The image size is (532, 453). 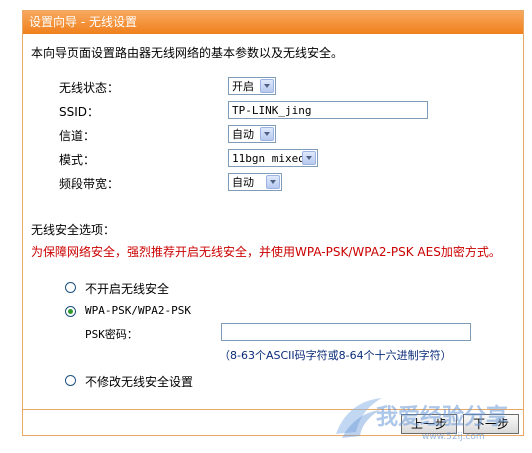 I want to click on ssid-label: SSID：, so click(x=79, y=112).